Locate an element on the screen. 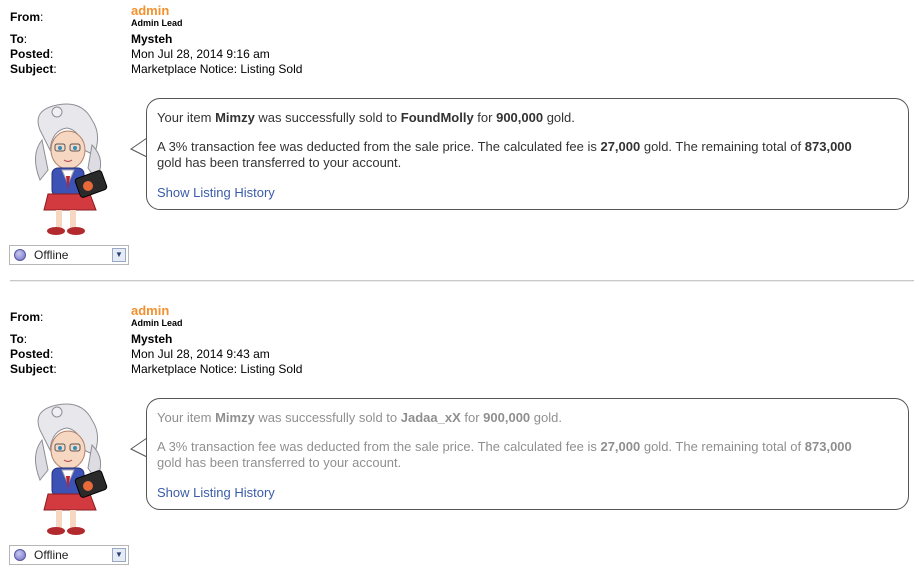  posted-date: Mon Jul 28, 2014 9:16 am is located at coordinates (200, 54).